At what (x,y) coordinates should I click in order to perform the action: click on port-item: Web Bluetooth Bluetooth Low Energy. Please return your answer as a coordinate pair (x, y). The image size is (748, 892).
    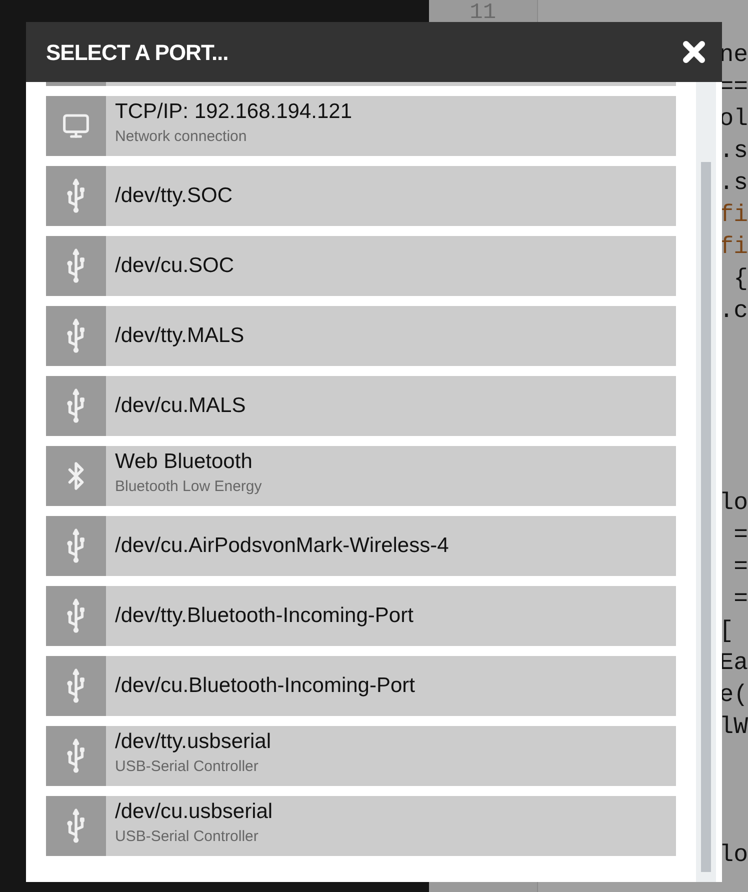
    Looking at the image, I should click on (361, 476).